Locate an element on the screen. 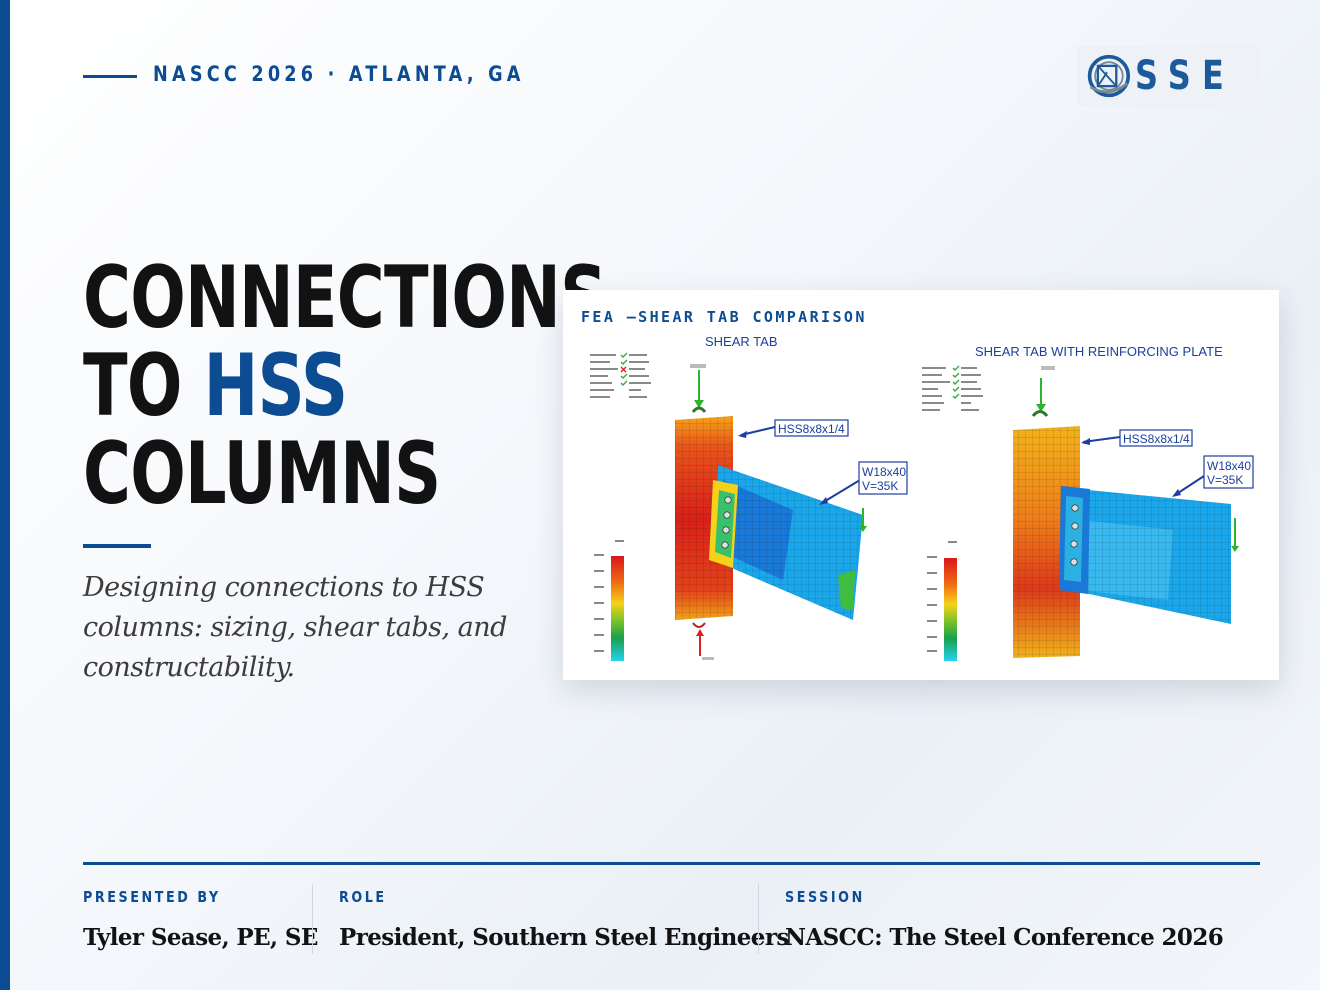 The image size is (1320, 990). title-line-2-prefix: TO is located at coordinates (143, 386).